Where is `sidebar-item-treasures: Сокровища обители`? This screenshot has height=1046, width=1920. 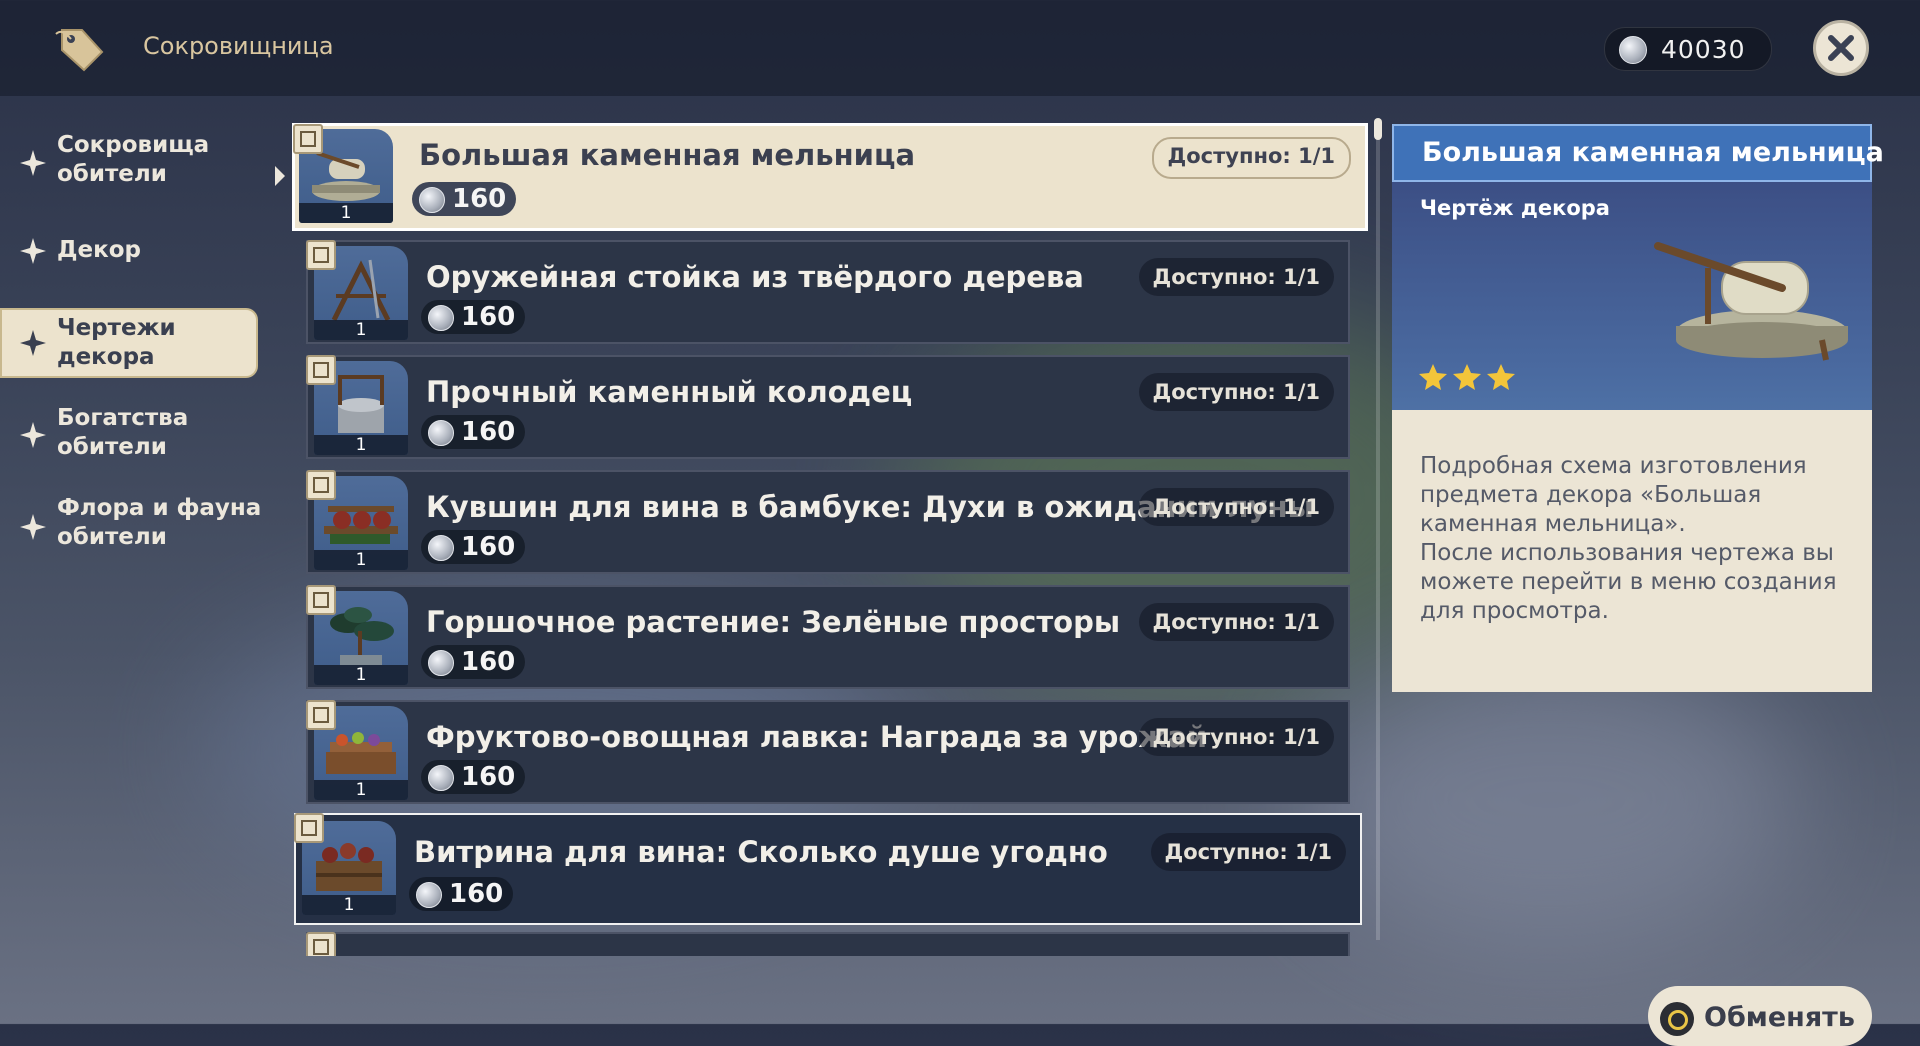 sidebar-item-treasures: Сокровища обители is located at coordinates (131, 163).